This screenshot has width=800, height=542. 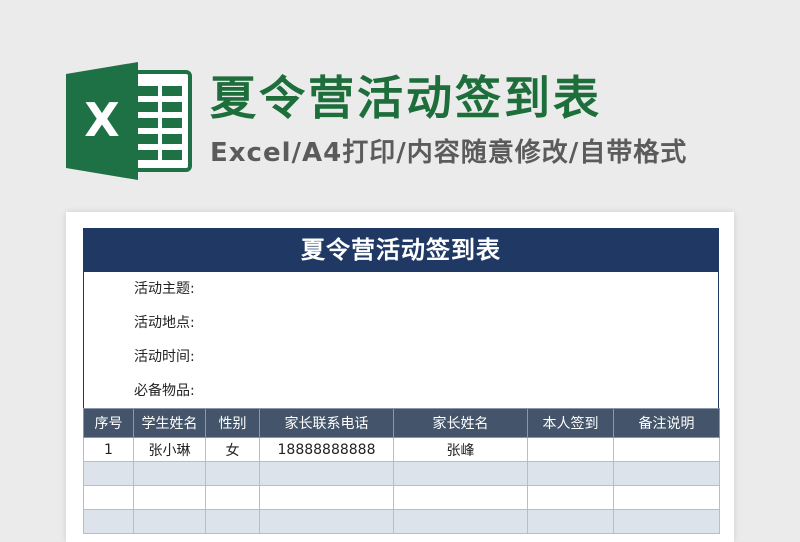 What do you see at coordinates (232, 449) in the screenshot?
I see `table-cell: 女` at bounding box center [232, 449].